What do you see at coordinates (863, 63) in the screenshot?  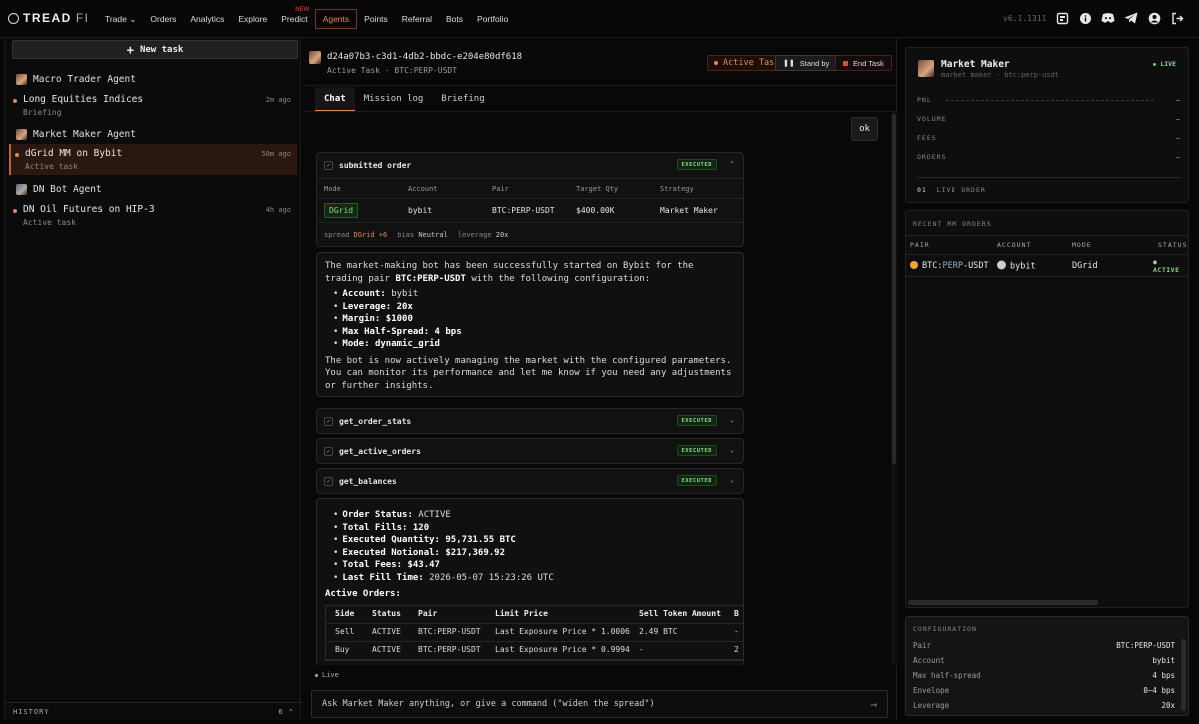 I see `end-task-button: End Task` at bounding box center [863, 63].